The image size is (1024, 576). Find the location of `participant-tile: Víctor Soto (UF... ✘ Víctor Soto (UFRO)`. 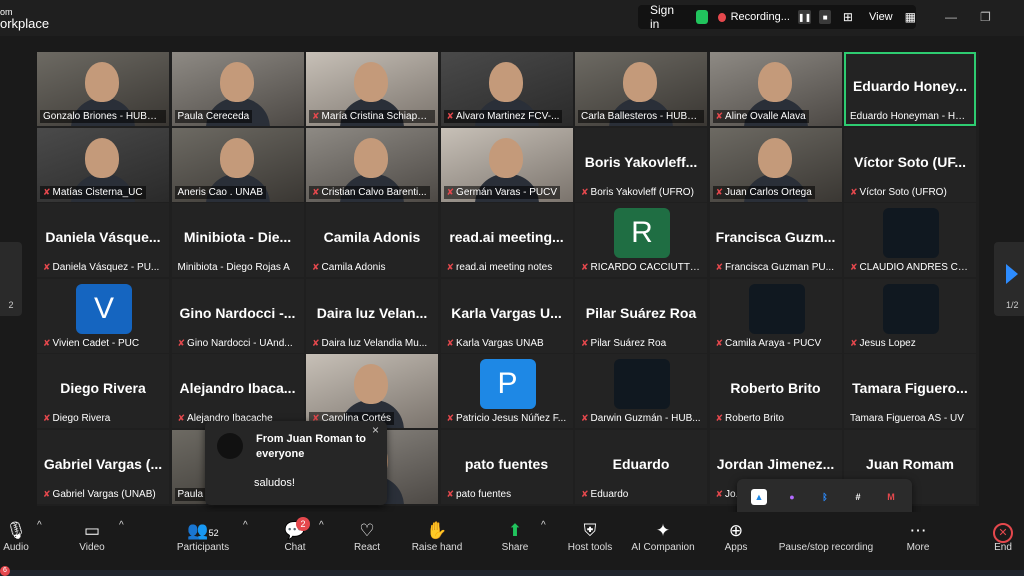

participant-tile: Víctor Soto (UF... ✘ Víctor Soto (UFRO) is located at coordinates (910, 164).